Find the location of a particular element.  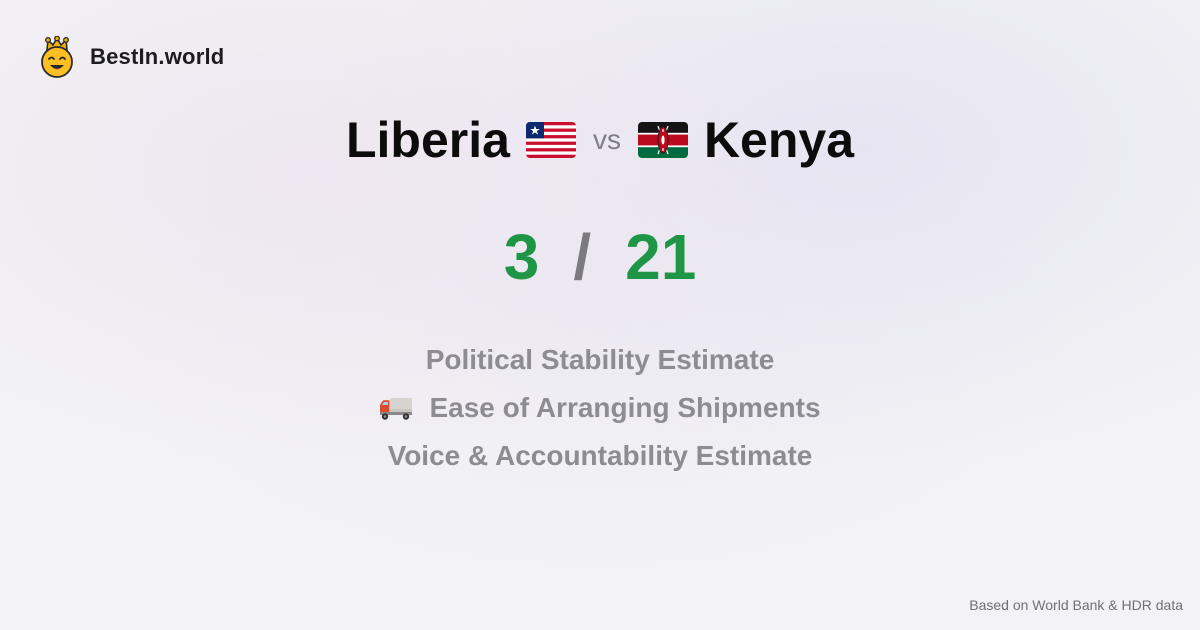

vs-label: vs is located at coordinates (606, 139).